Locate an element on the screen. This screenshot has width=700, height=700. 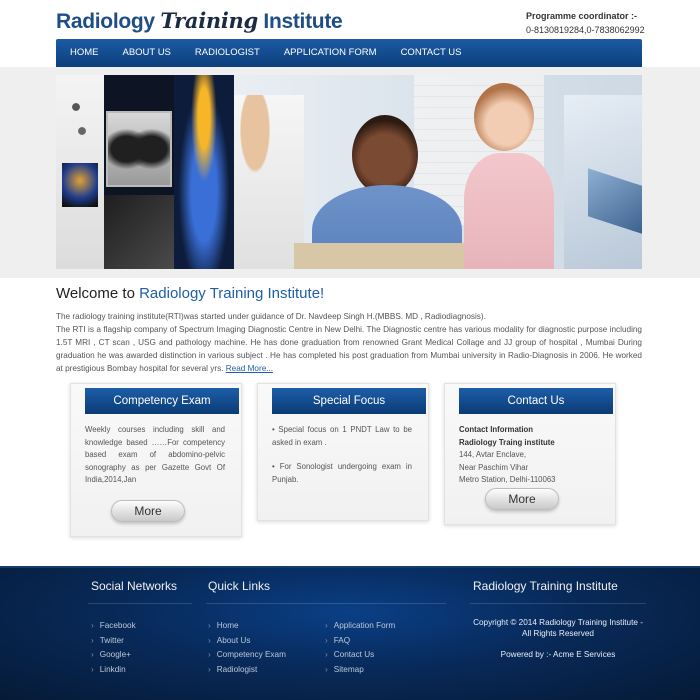
footer-link-twitter: › Twitter is located at coordinates (113, 641).